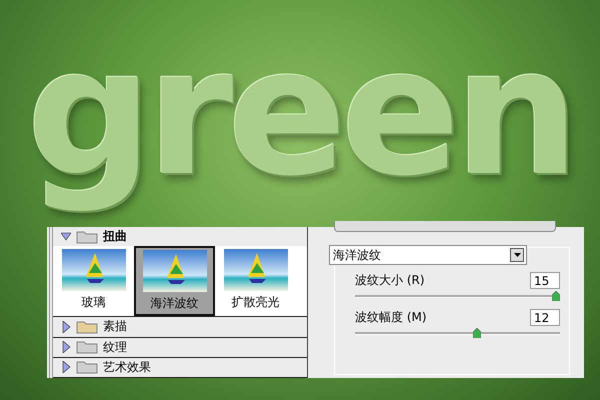 Image resolution: width=600 pixels, height=400 pixels. I want to click on filter-label: 扩散亮光, so click(256, 303).